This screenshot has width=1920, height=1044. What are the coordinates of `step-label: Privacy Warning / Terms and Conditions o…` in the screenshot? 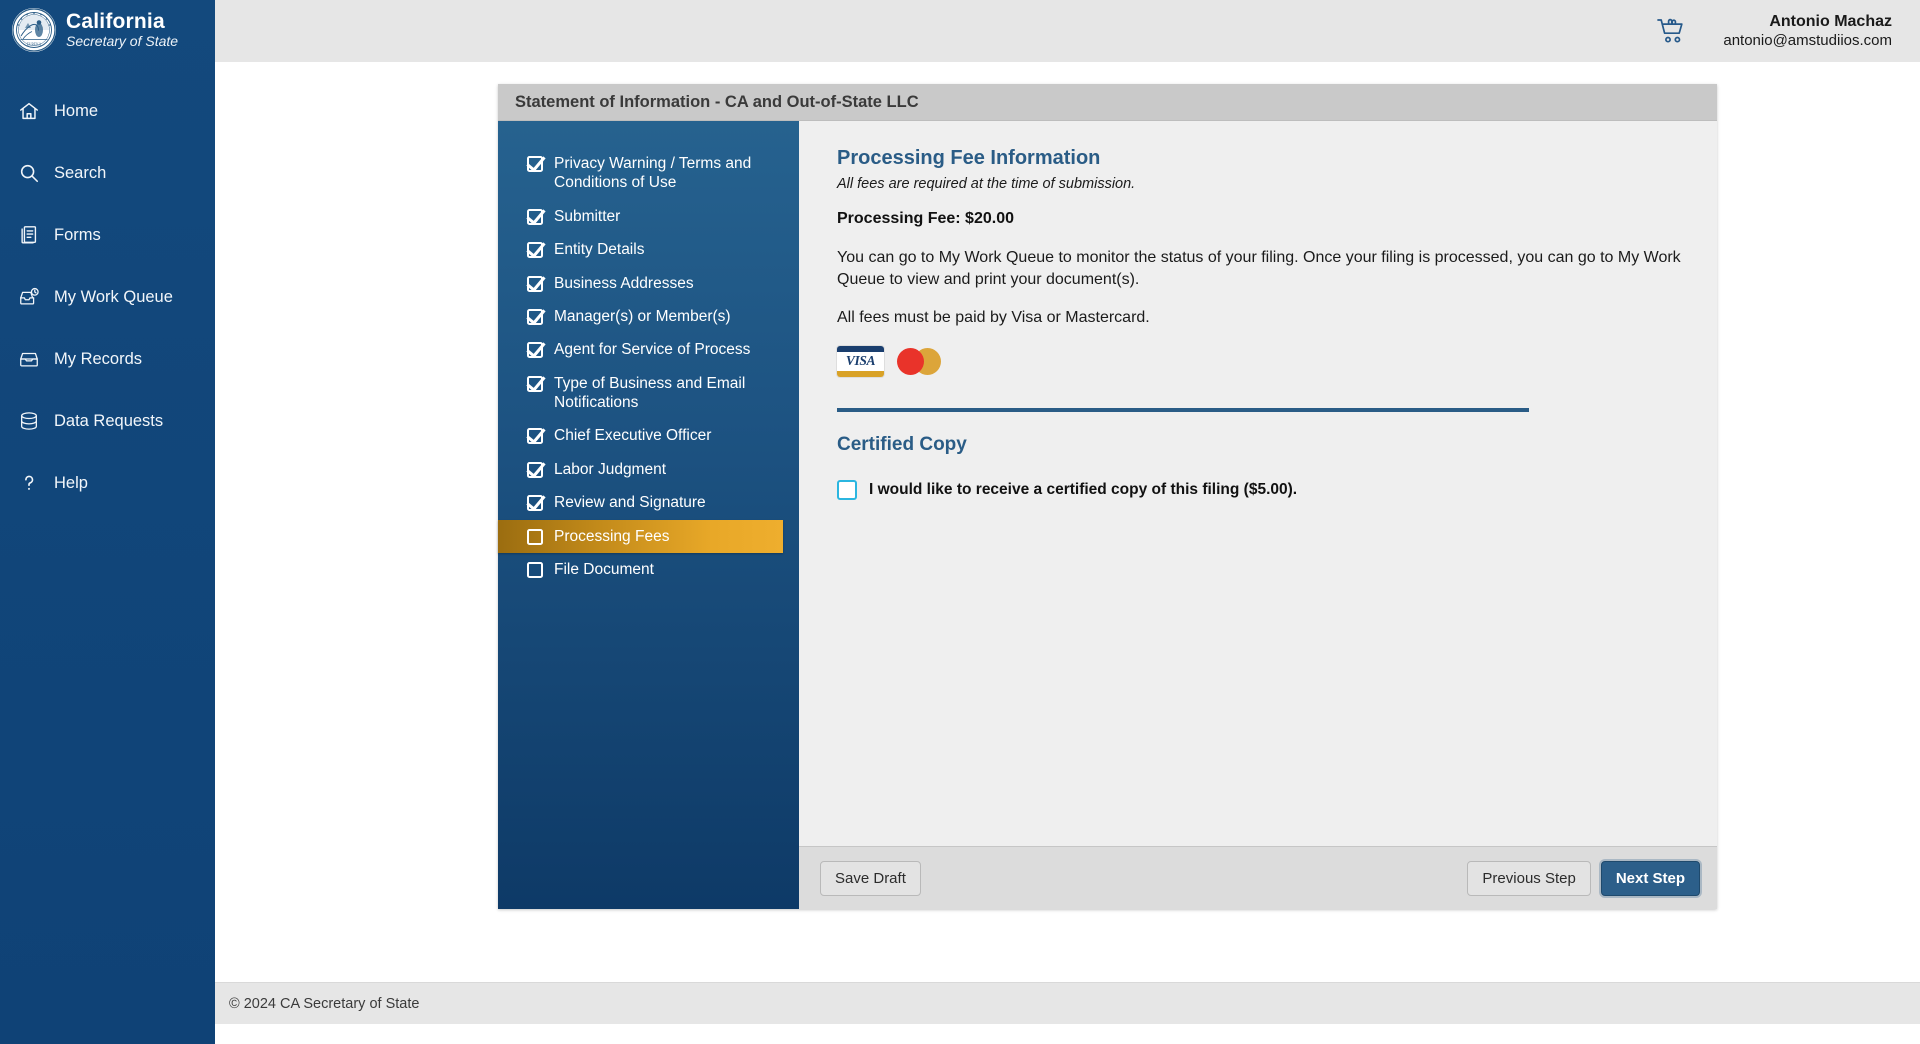 It's located at (653, 173).